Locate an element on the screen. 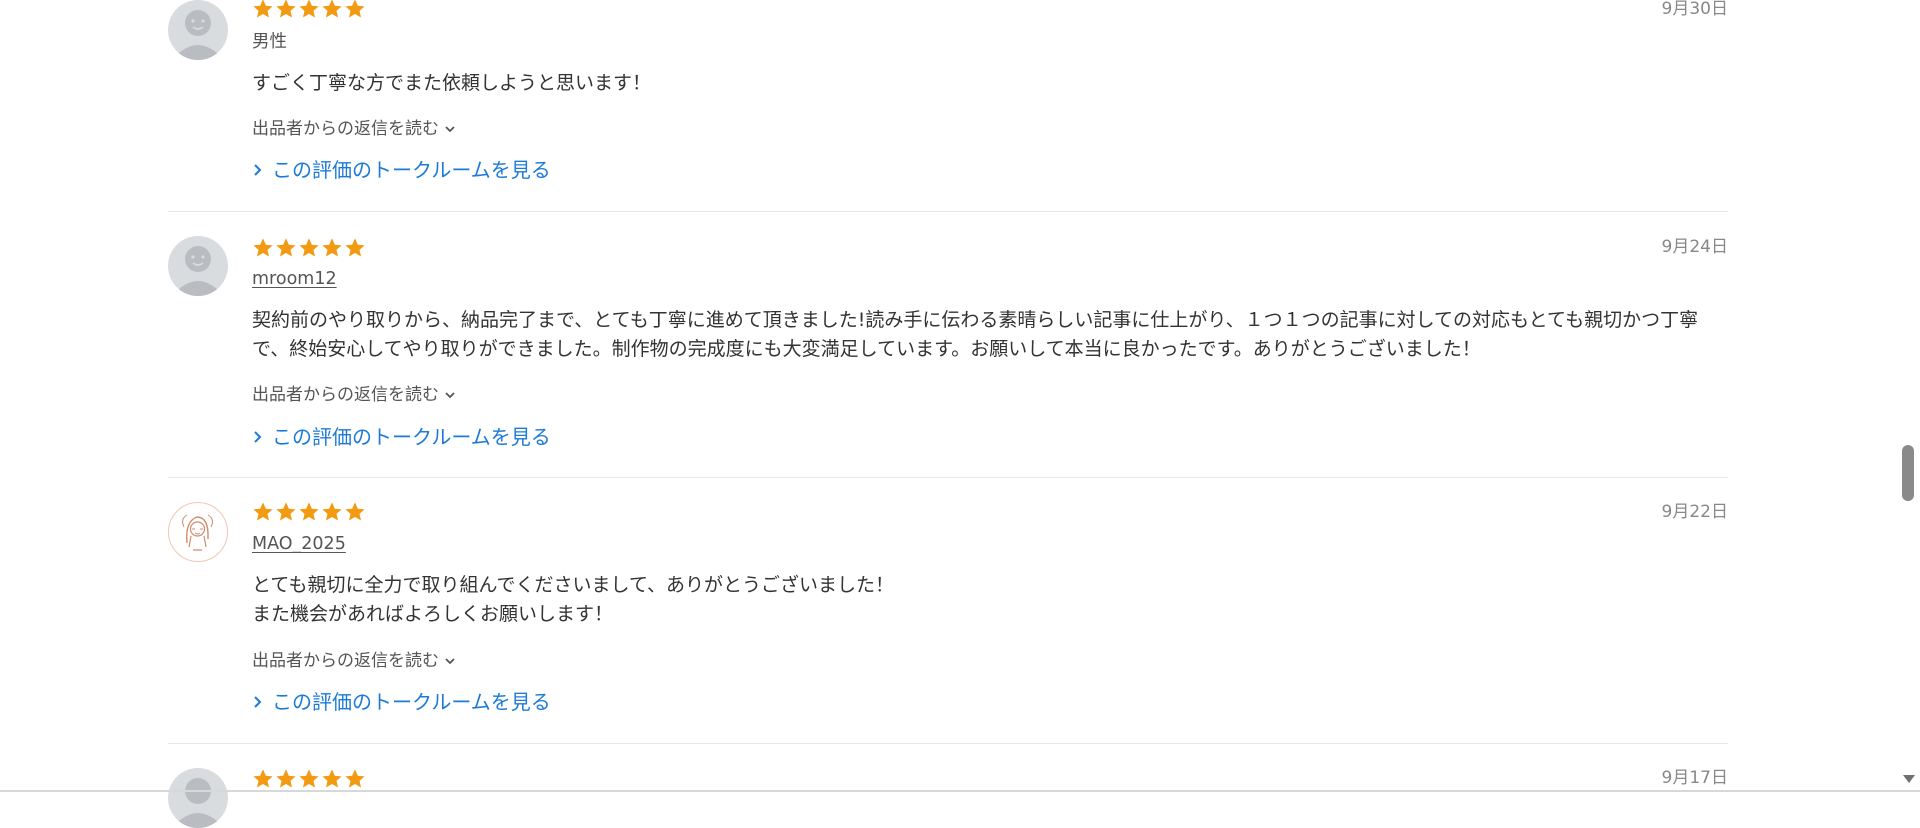  scrollbar-thumb is located at coordinates (1908, 473).